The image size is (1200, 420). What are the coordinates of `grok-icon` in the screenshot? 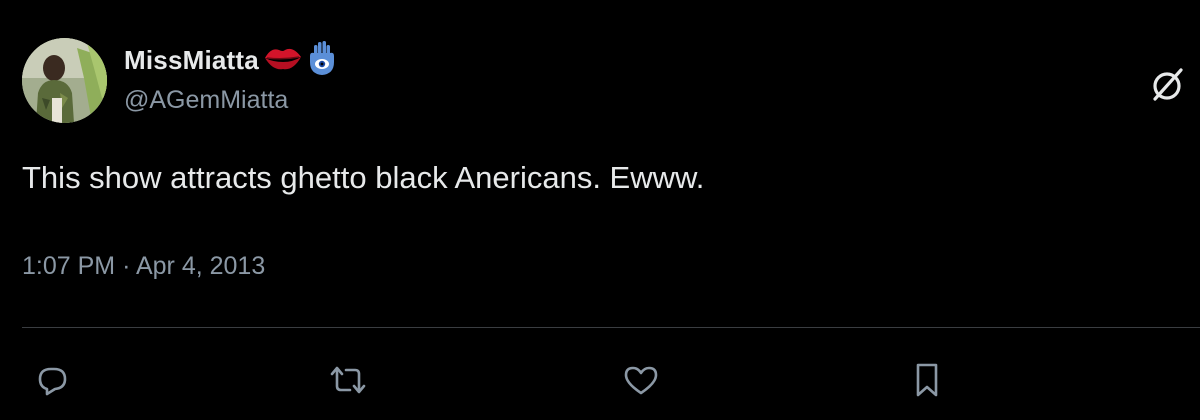 It's located at (1167, 85).